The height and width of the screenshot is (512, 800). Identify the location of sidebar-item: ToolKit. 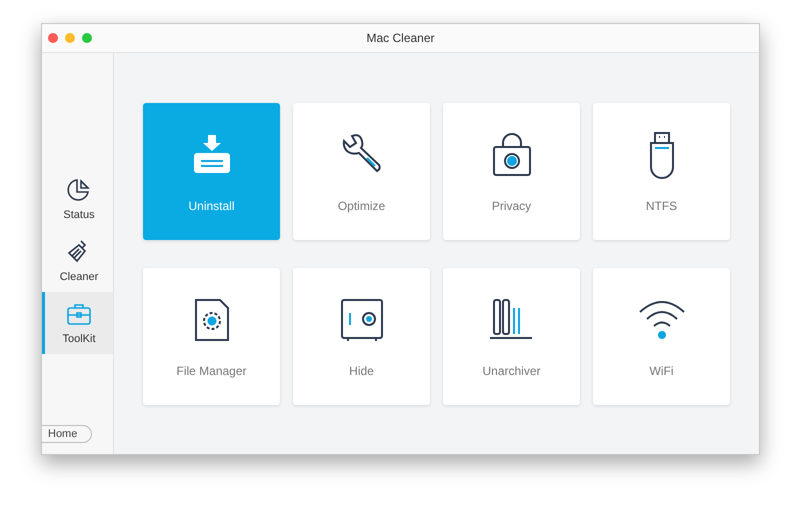
(77, 323).